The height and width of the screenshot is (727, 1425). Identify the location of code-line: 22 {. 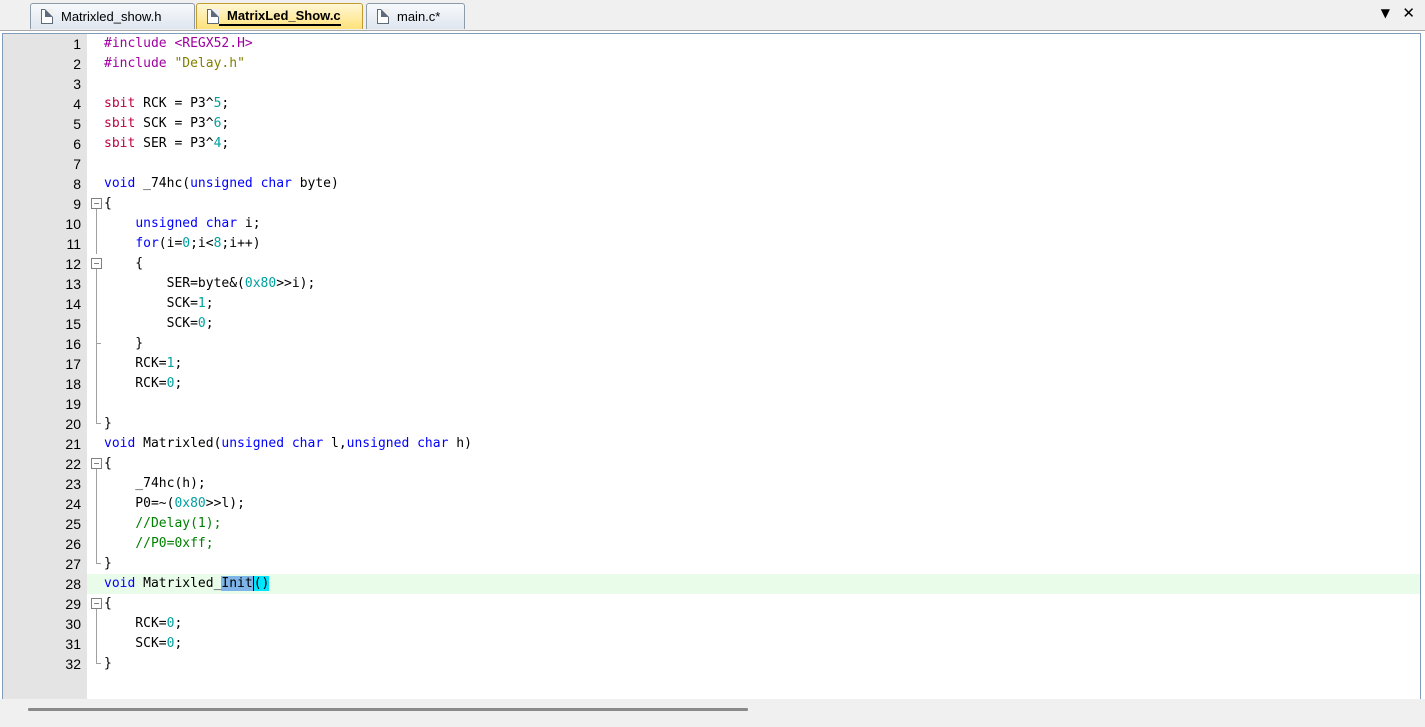
(711, 464).